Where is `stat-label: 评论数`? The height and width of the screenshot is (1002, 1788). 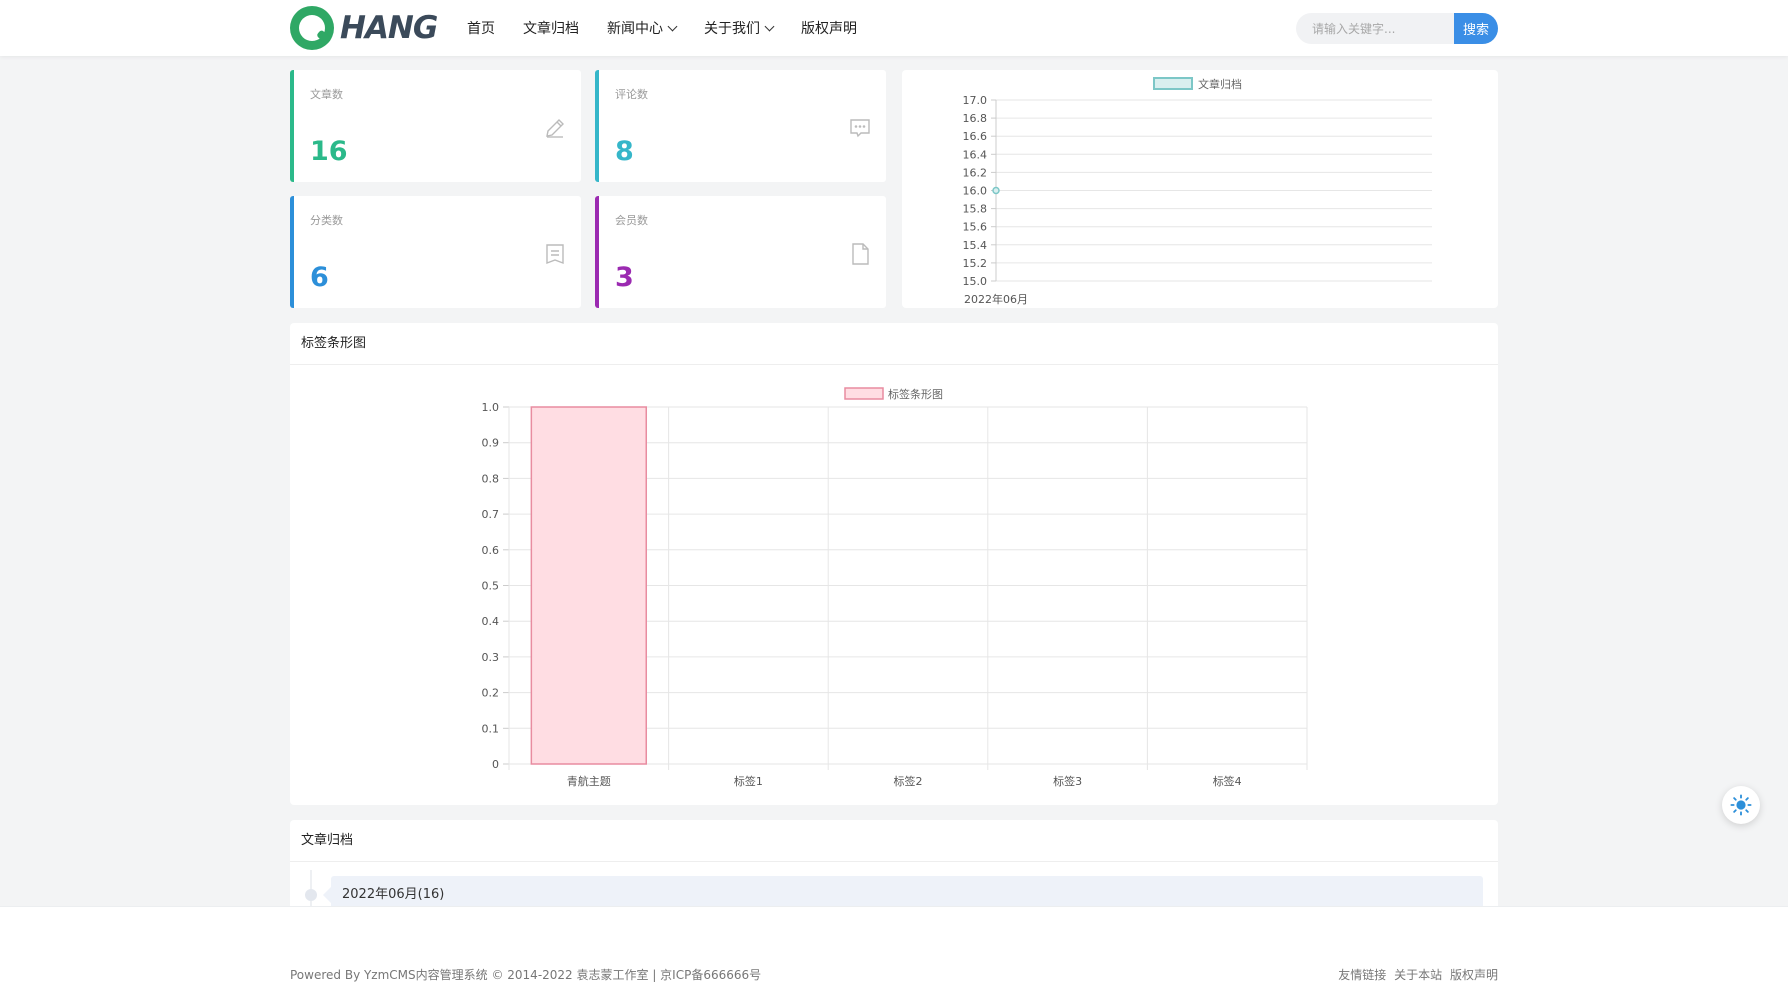
stat-label: 评论数 is located at coordinates (631, 94).